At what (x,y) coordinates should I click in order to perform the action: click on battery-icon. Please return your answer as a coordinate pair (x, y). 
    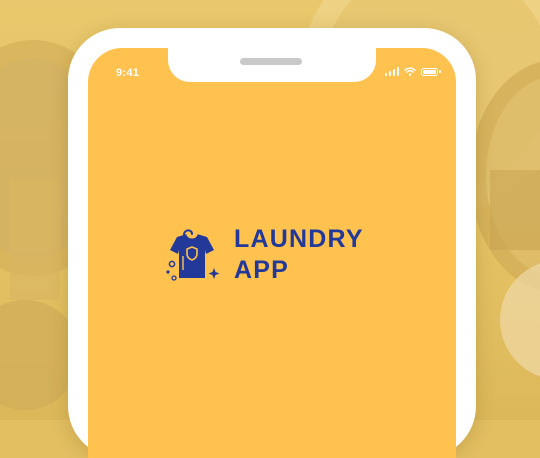
    Looking at the image, I should click on (431, 71).